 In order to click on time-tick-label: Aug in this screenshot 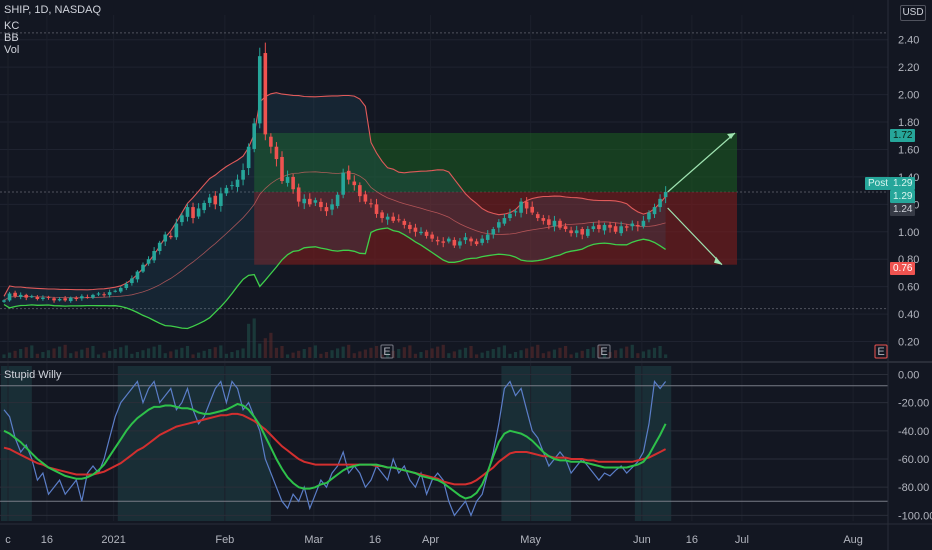, I will do `click(853, 540)`.